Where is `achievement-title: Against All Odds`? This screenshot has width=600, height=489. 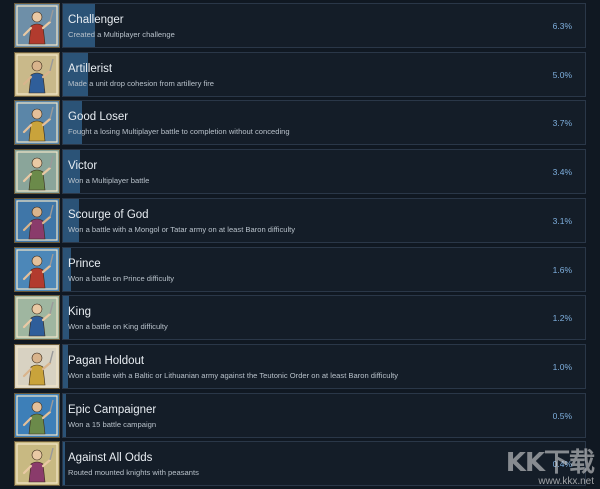 achievement-title: Against All Odds is located at coordinates (110, 458).